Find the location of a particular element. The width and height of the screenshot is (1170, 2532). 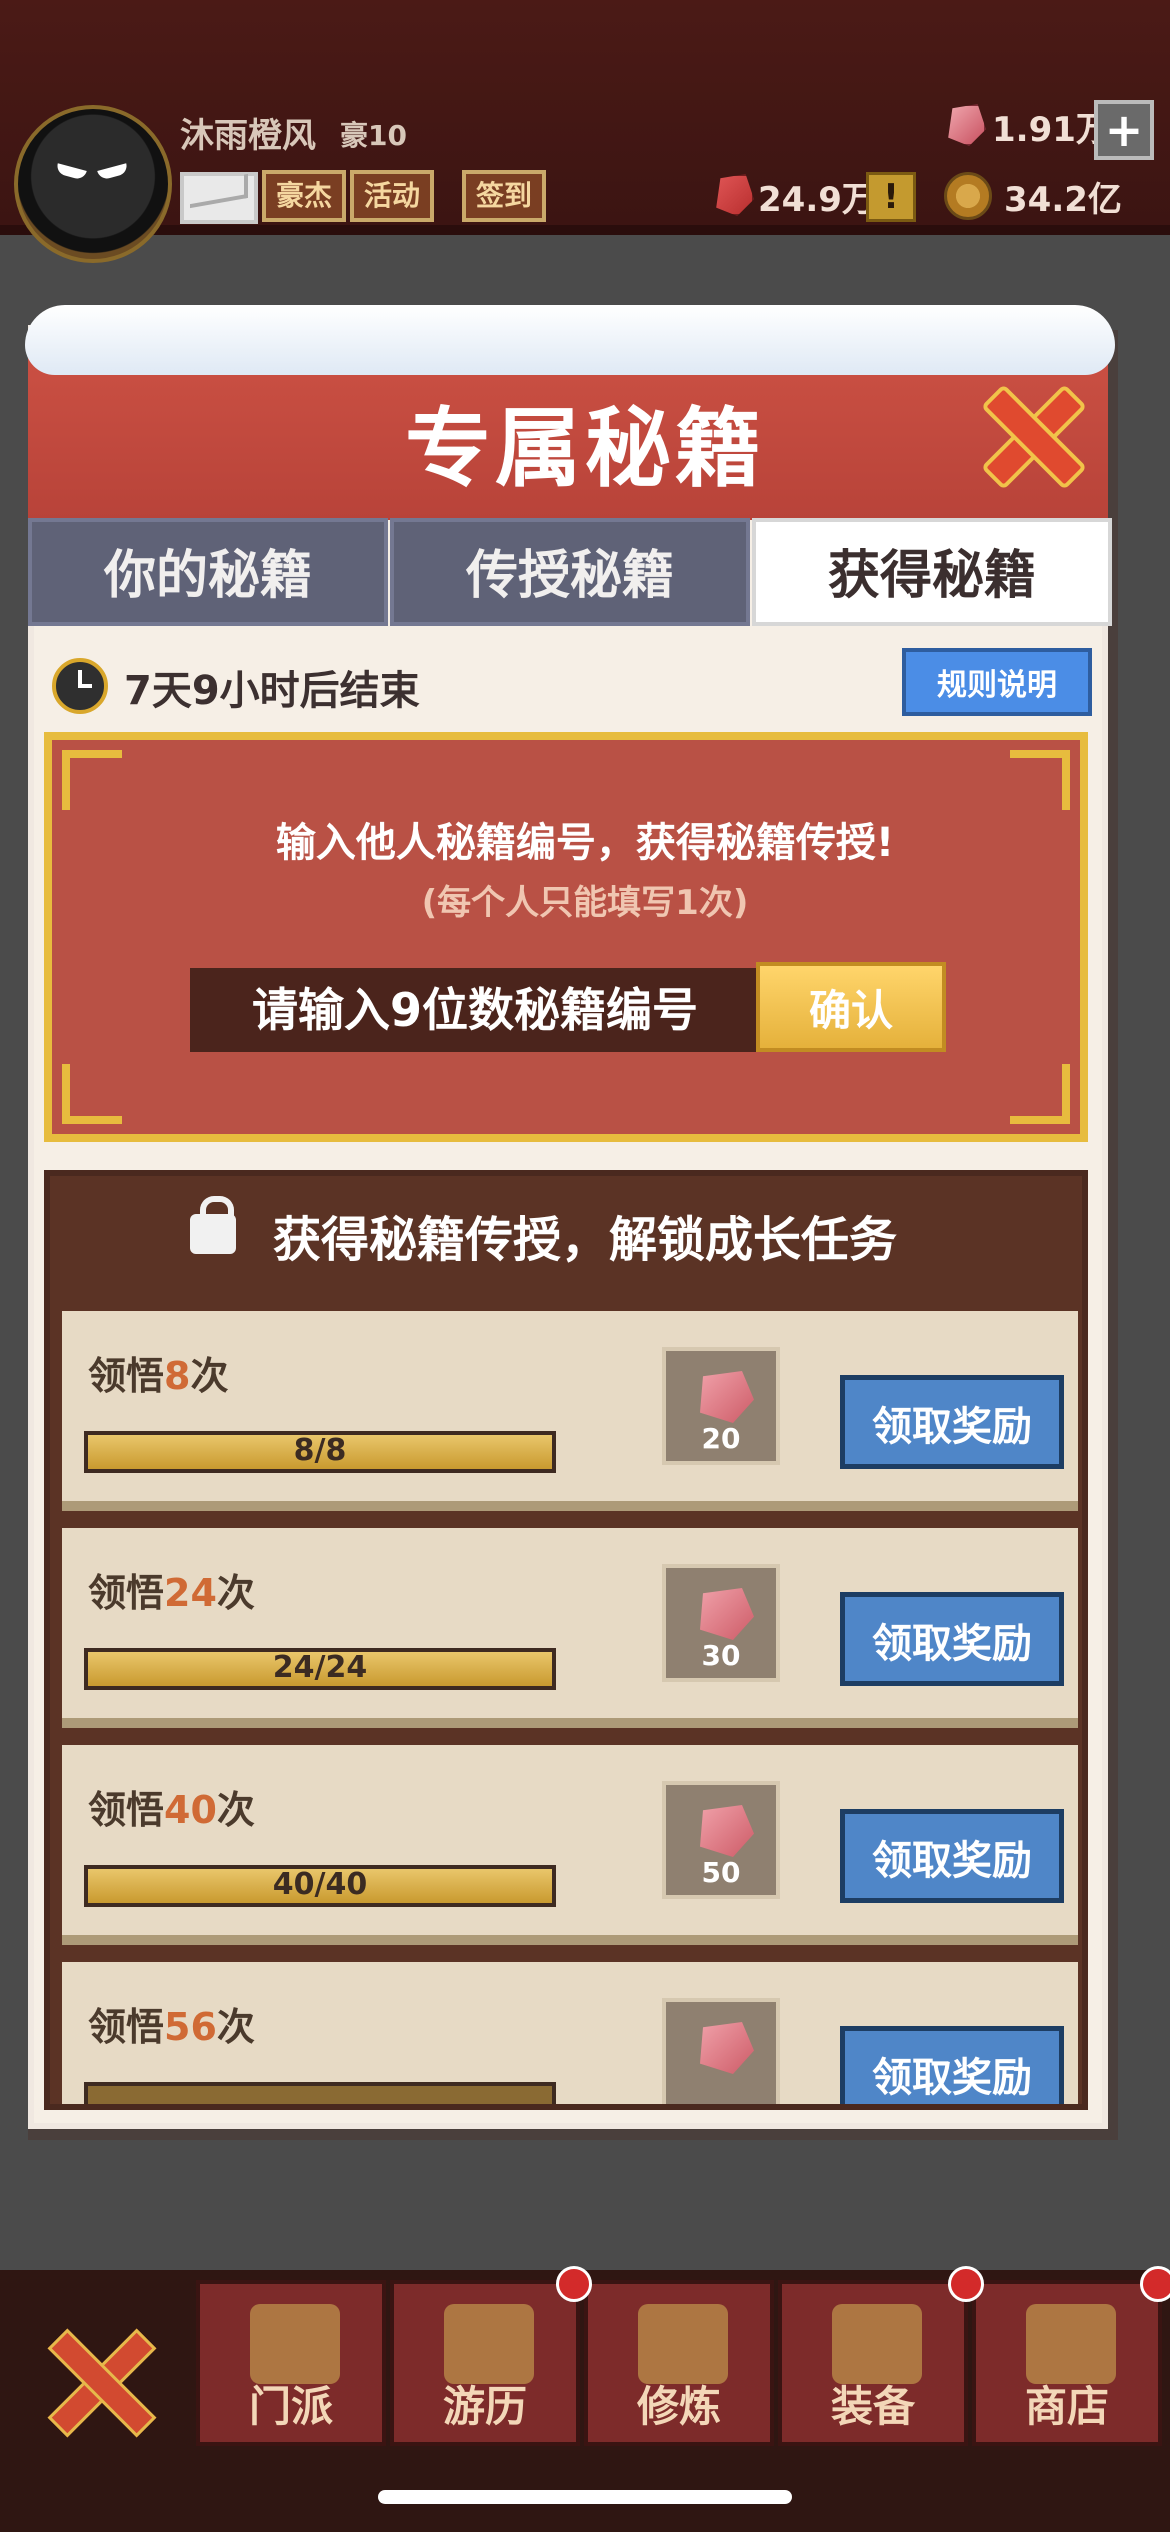

nav-tab-sect: 门派 is located at coordinates (291, 2363).